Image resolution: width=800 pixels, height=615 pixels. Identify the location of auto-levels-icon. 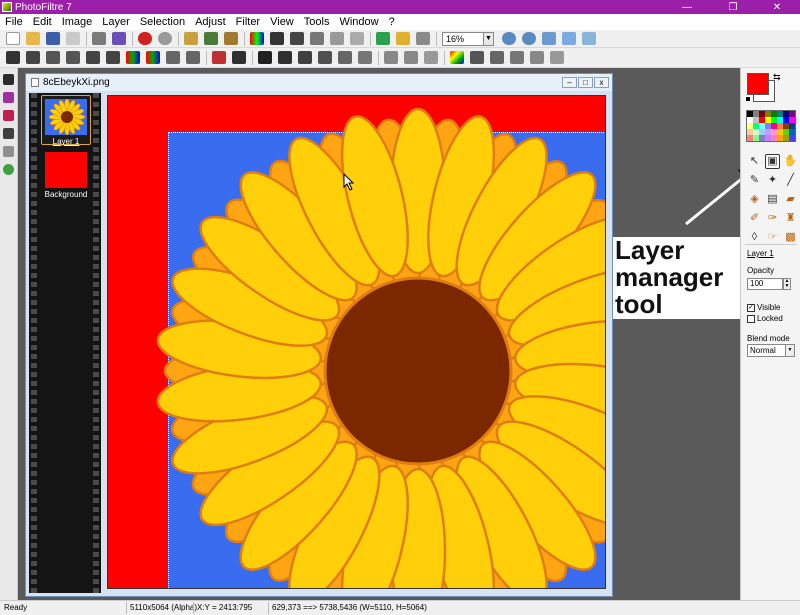
(13, 57).